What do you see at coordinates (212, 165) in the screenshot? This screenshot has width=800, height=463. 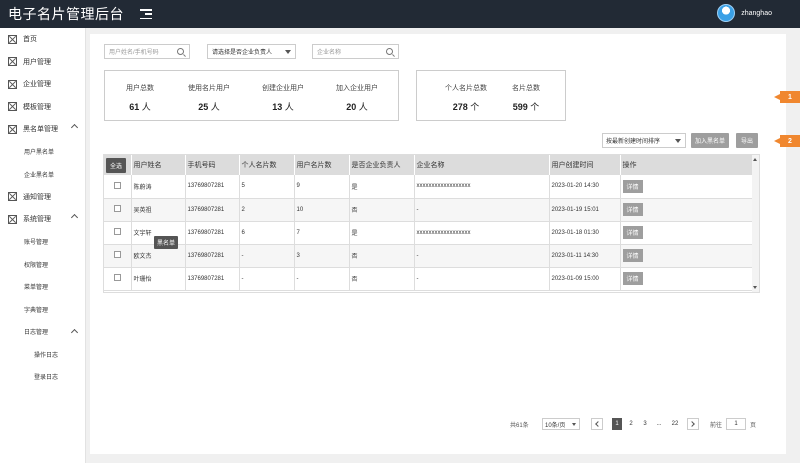 I see `column-header: 手机号码` at bounding box center [212, 165].